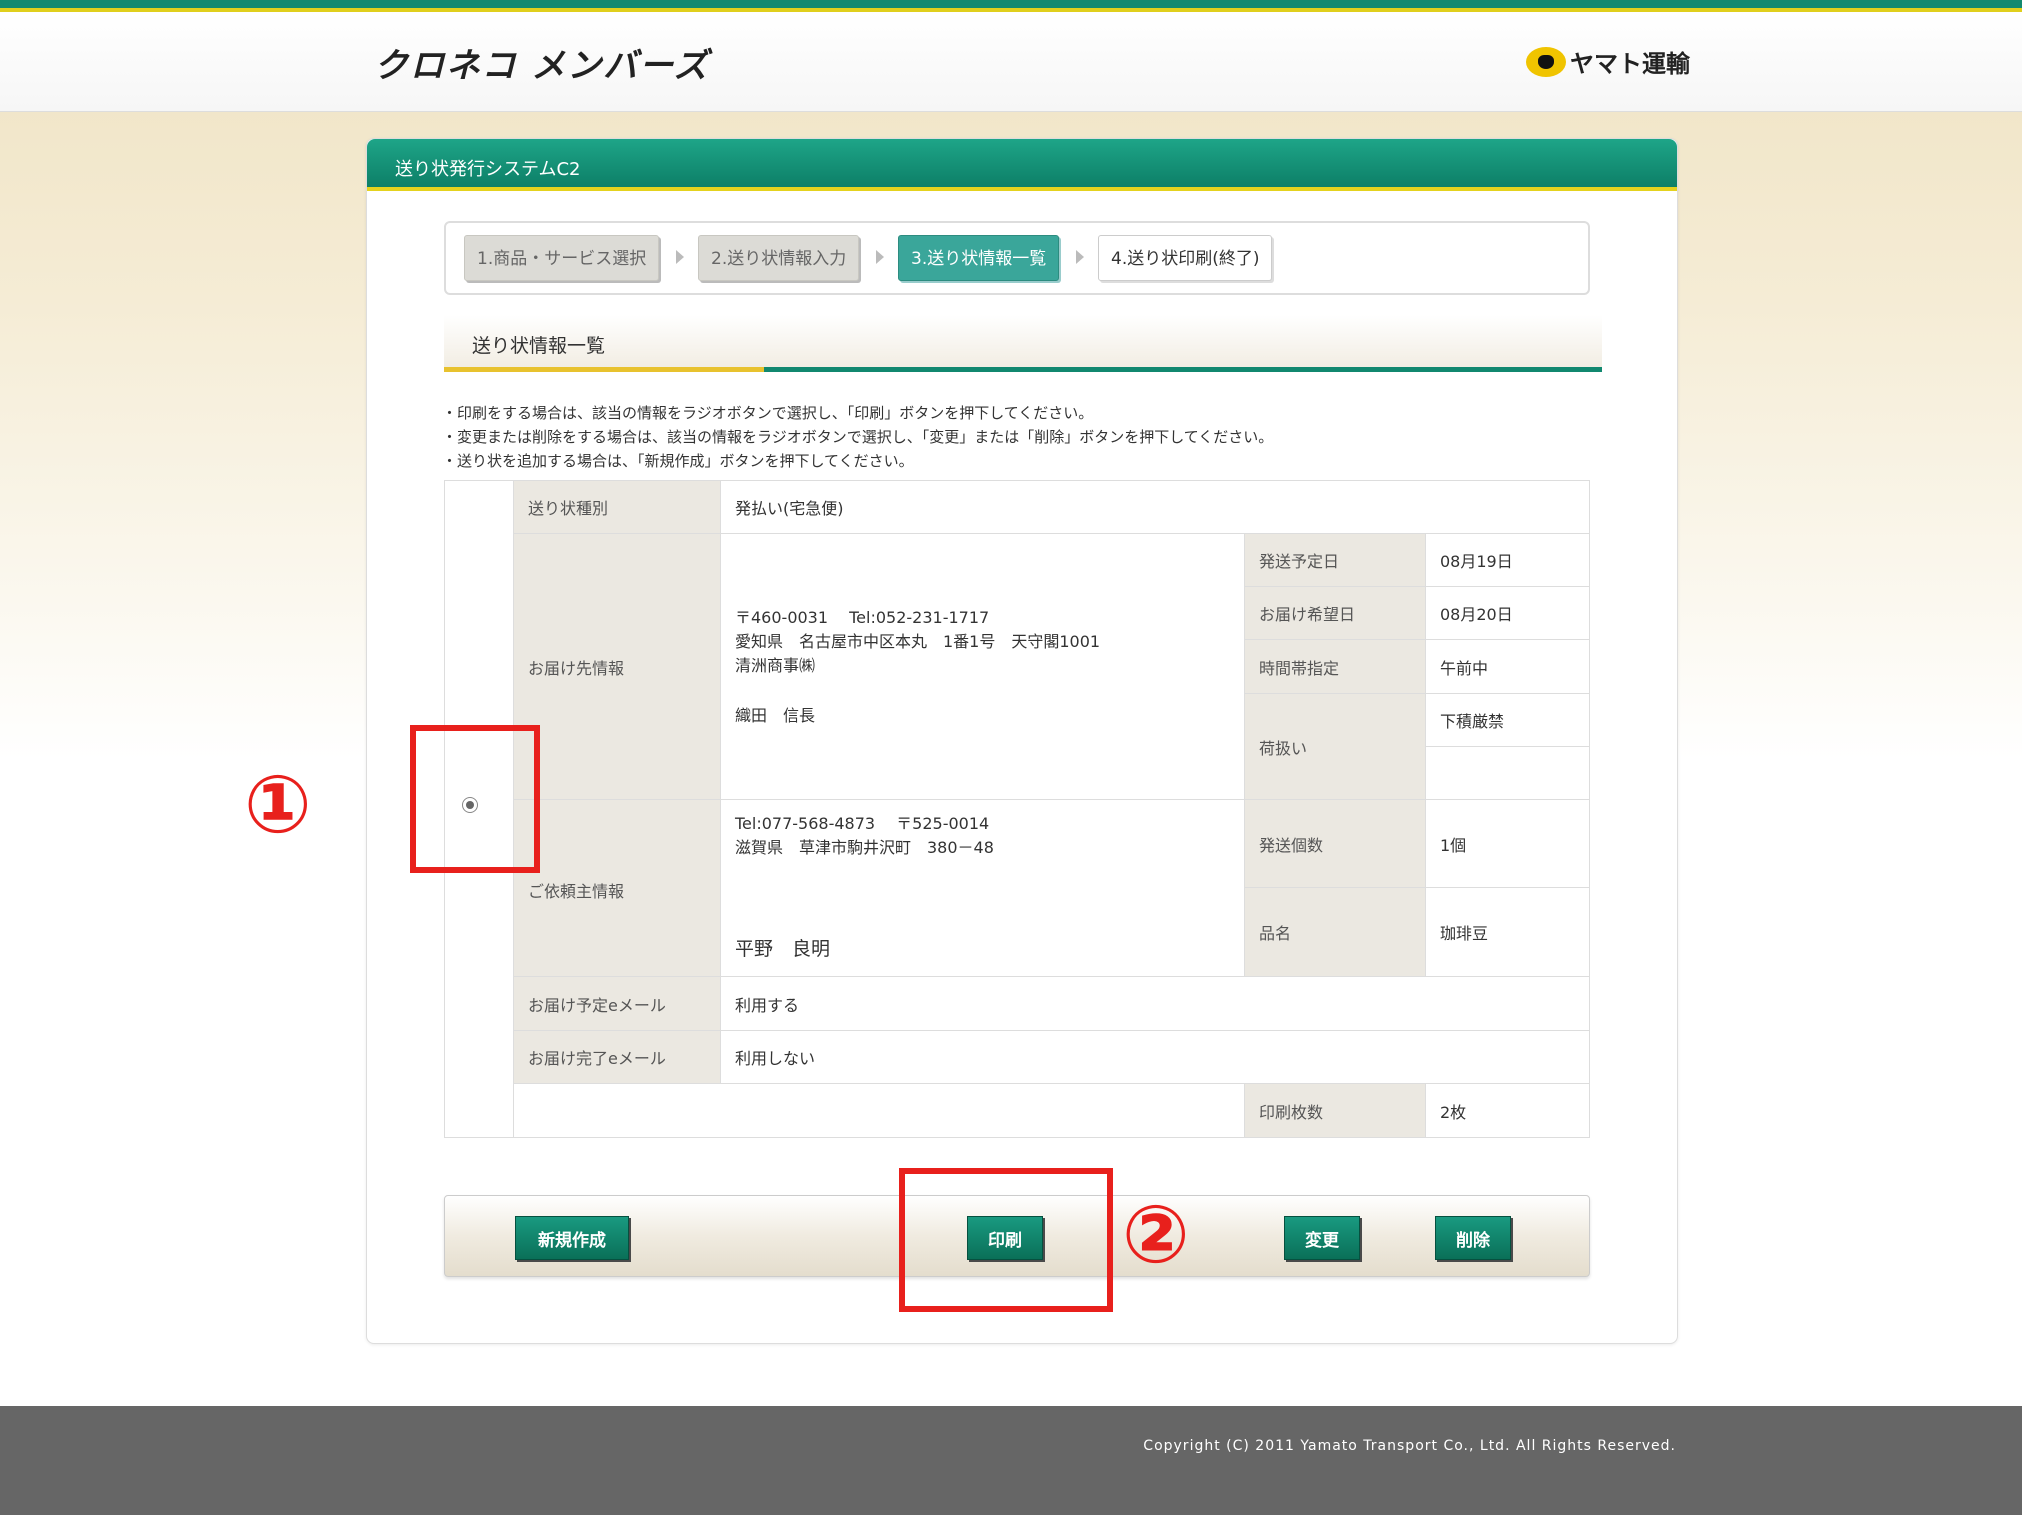 Image resolution: width=2022 pixels, height=1515 pixels. Describe the element at coordinates (488, 169) in the screenshot. I see `system-title: 送り状発行システムC2` at that location.